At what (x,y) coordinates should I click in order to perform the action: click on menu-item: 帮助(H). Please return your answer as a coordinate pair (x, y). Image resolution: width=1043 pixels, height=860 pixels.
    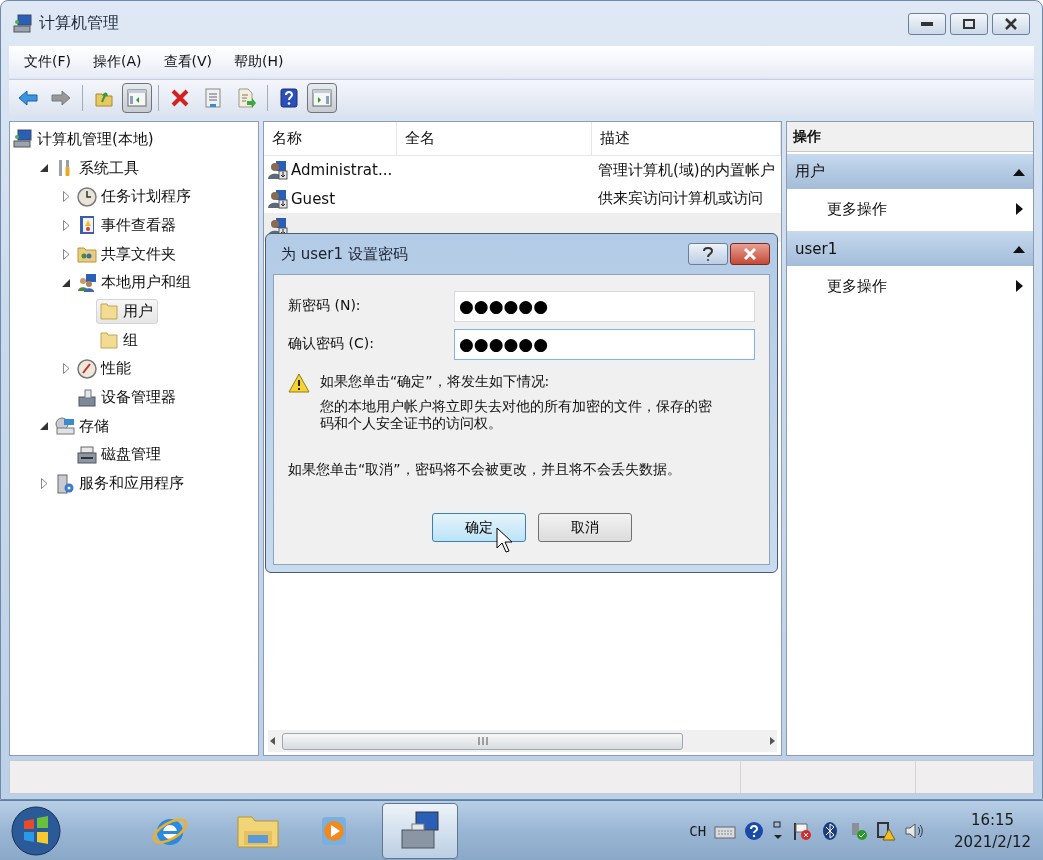
    Looking at the image, I should click on (259, 62).